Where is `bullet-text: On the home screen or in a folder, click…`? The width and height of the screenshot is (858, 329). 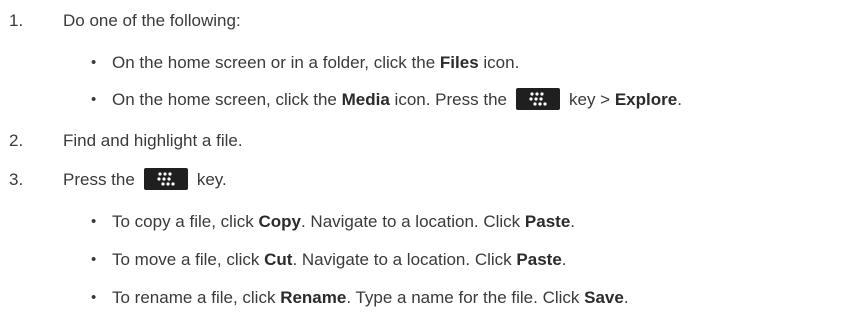 bullet-text: On the home screen or in a folder, click… is located at coordinates (316, 62).